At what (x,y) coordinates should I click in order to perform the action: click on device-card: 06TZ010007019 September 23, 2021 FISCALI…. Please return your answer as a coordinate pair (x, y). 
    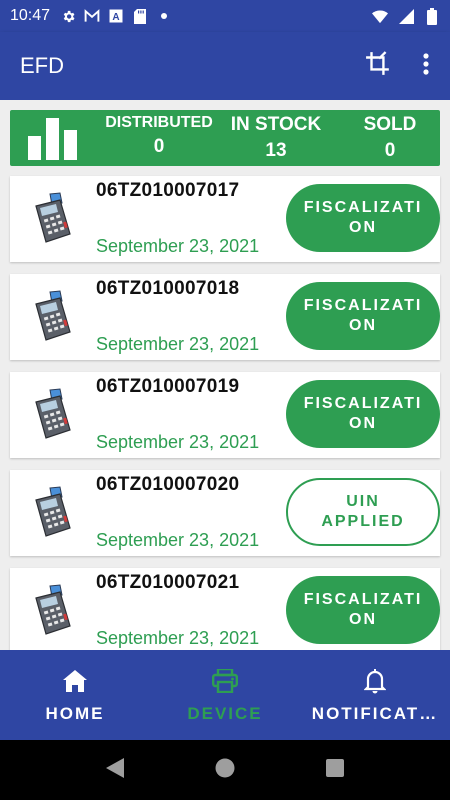
    Looking at the image, I should click on (225, 415).